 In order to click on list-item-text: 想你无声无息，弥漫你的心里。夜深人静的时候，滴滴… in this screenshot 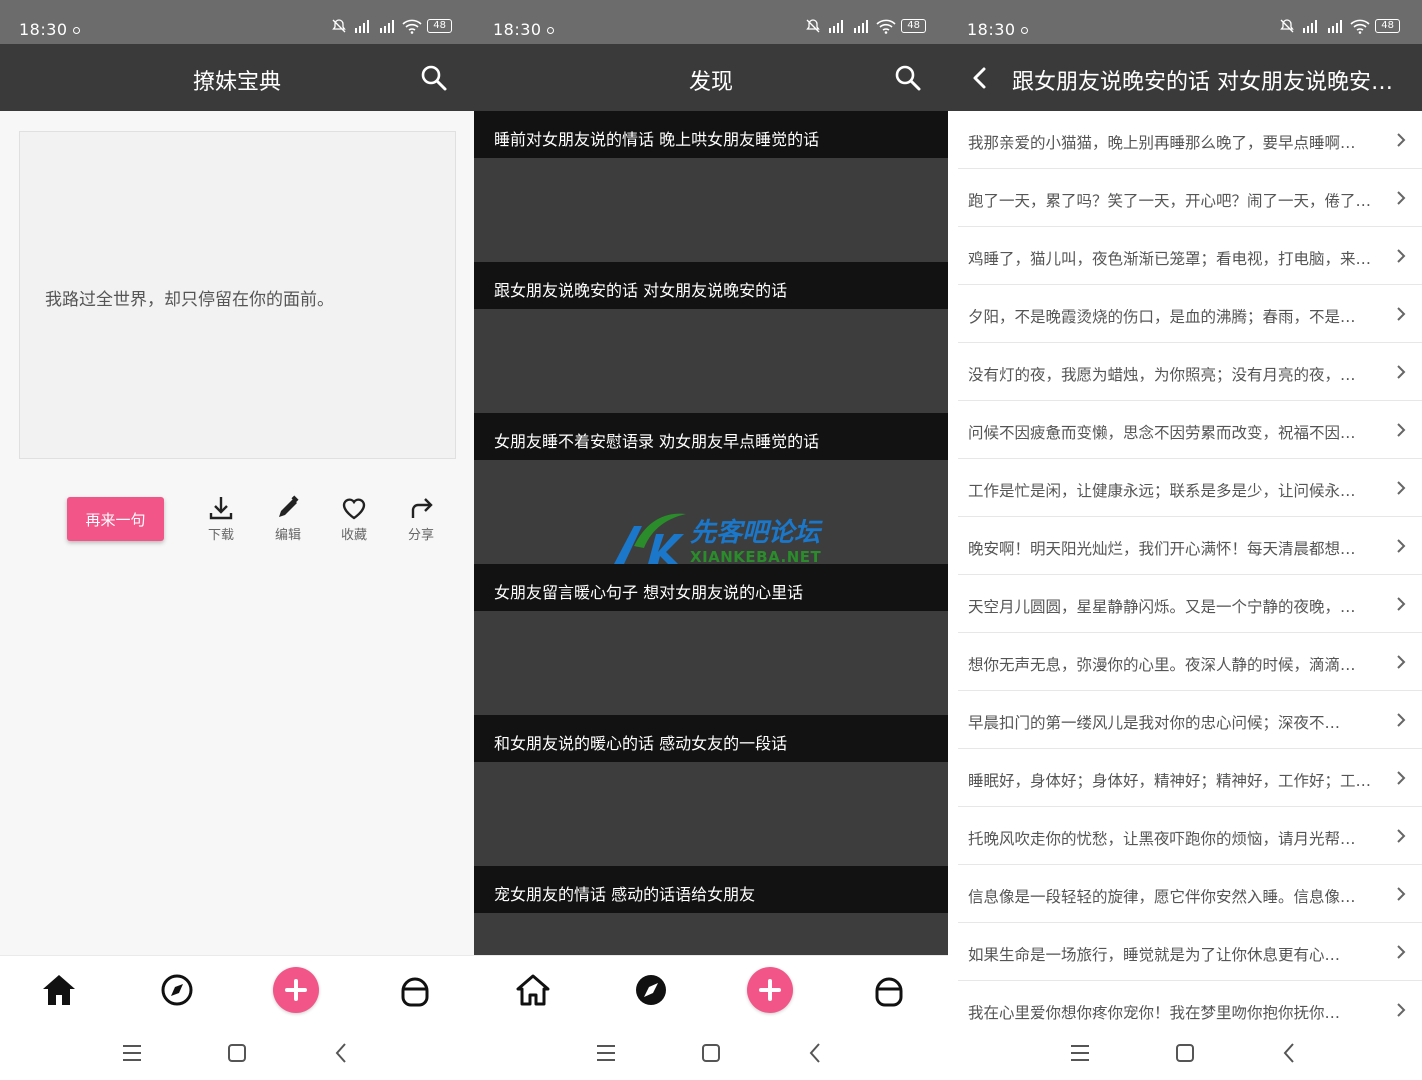, I will do `click(1162, 665)`.